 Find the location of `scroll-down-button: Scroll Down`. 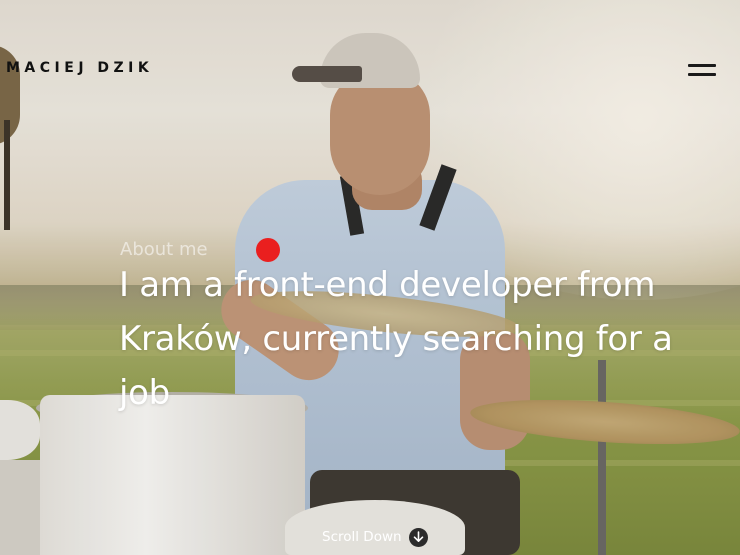

scroll-down-button: Scroll Down is located at coordinates (375, 537).